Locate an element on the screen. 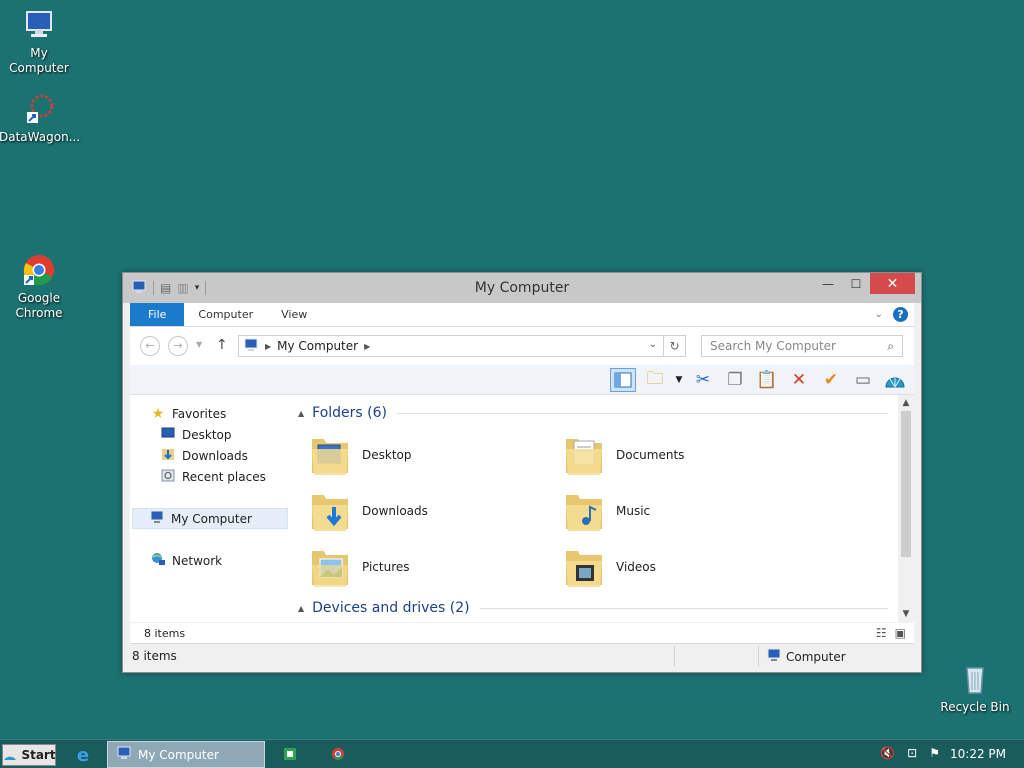 The image size is (1024, 768). group-header-devices: ▲ Devices and drives (2) is located at coordinates (593, 608).